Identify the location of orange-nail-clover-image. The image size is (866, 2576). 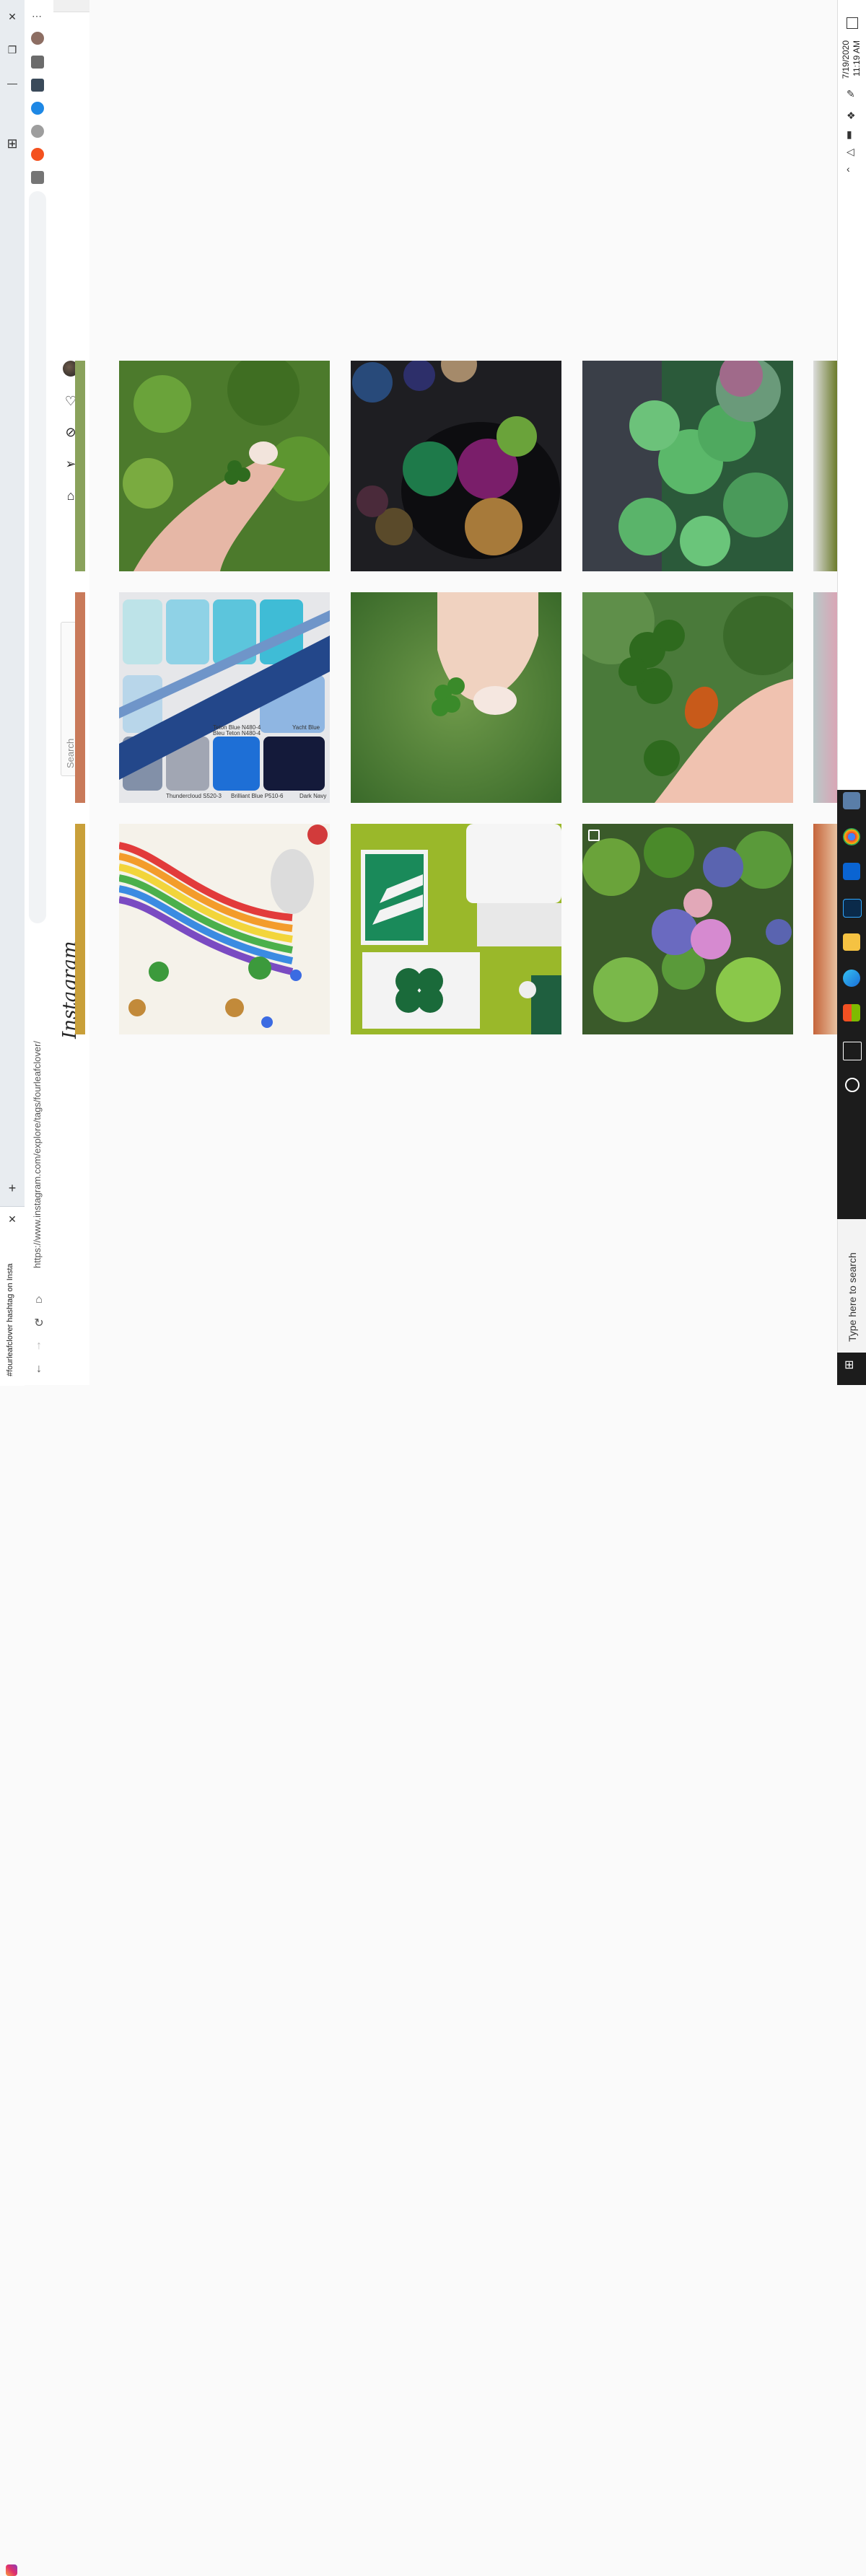
(687, 697).